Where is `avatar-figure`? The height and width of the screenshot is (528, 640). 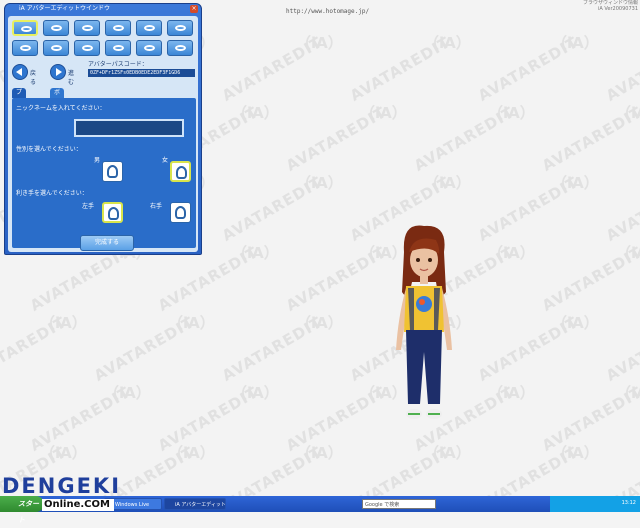 avatar-figure is located at coordinates (424, 327).